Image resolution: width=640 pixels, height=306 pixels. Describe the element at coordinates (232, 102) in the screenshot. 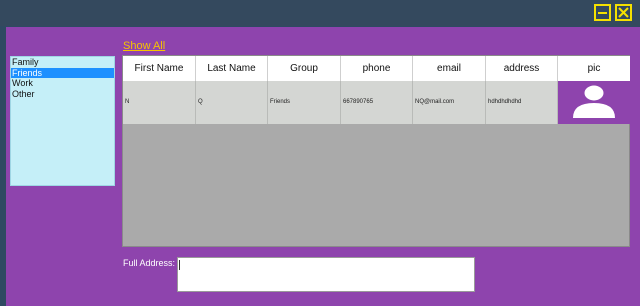

I see `cell-last-name: Q` at that location.